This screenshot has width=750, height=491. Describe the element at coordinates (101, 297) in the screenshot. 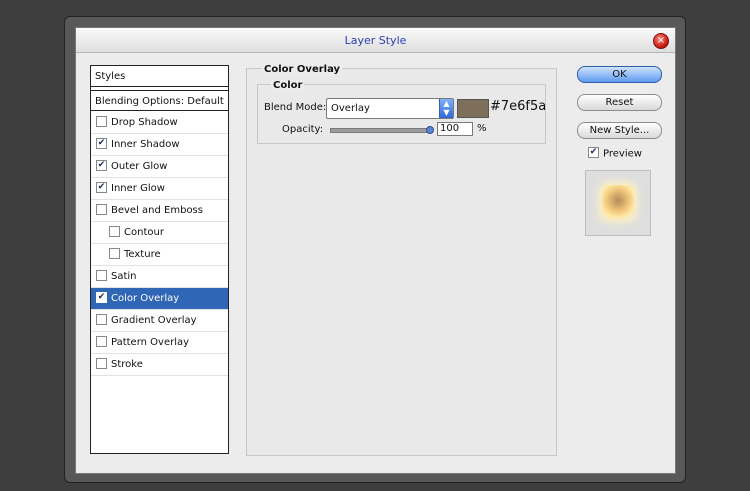

I see `color-overlay-checkbox: ✔` at that location.